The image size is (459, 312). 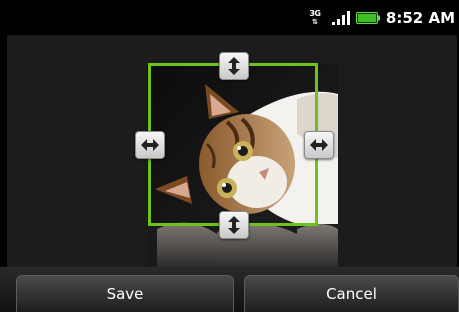 I want to click on action-bar: Save Cancel, so click(x=229, y=289).